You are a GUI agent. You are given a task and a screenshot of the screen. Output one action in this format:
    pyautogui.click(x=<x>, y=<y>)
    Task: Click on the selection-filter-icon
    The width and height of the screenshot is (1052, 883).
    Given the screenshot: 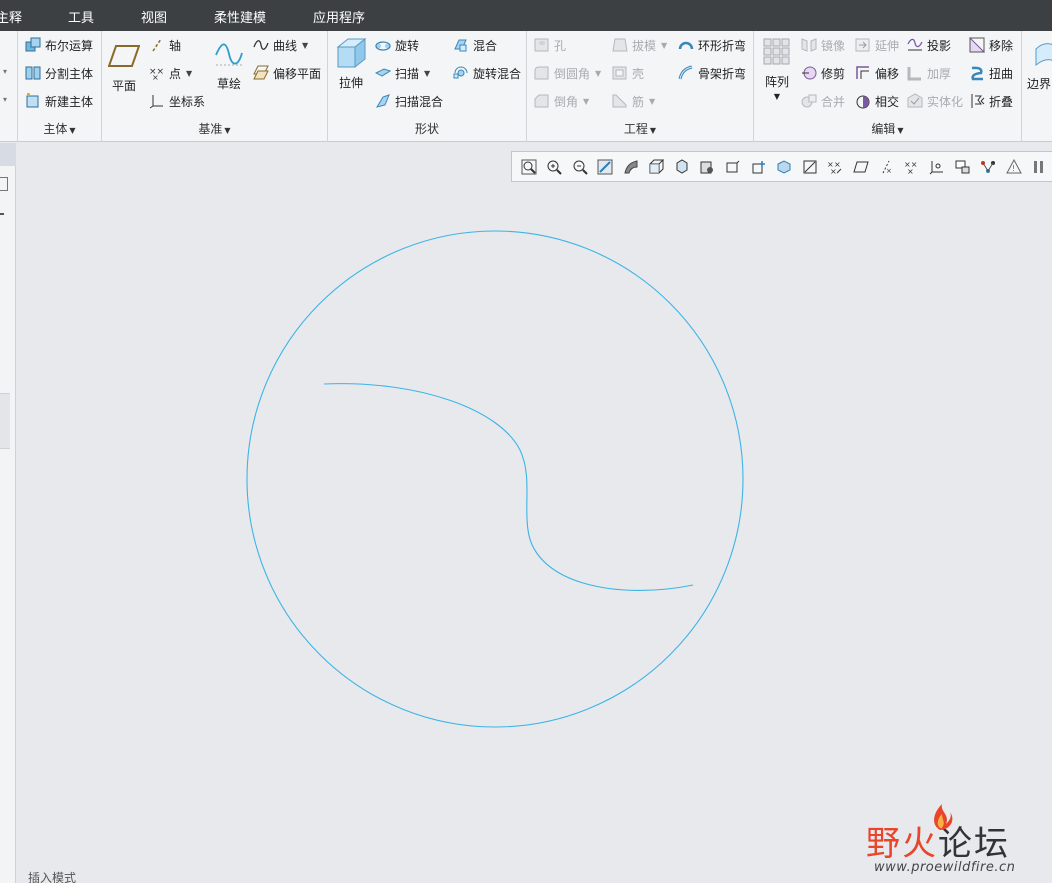 What is the action you would take?
    pyautogui.click(x=938, y=167)
    